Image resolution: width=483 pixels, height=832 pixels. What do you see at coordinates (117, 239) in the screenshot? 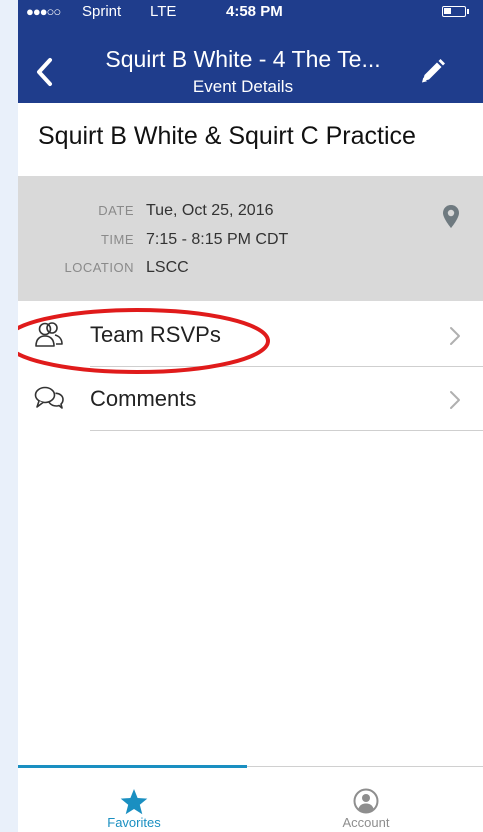
I see `time-label: TIME` at bounding box center [117, 239].